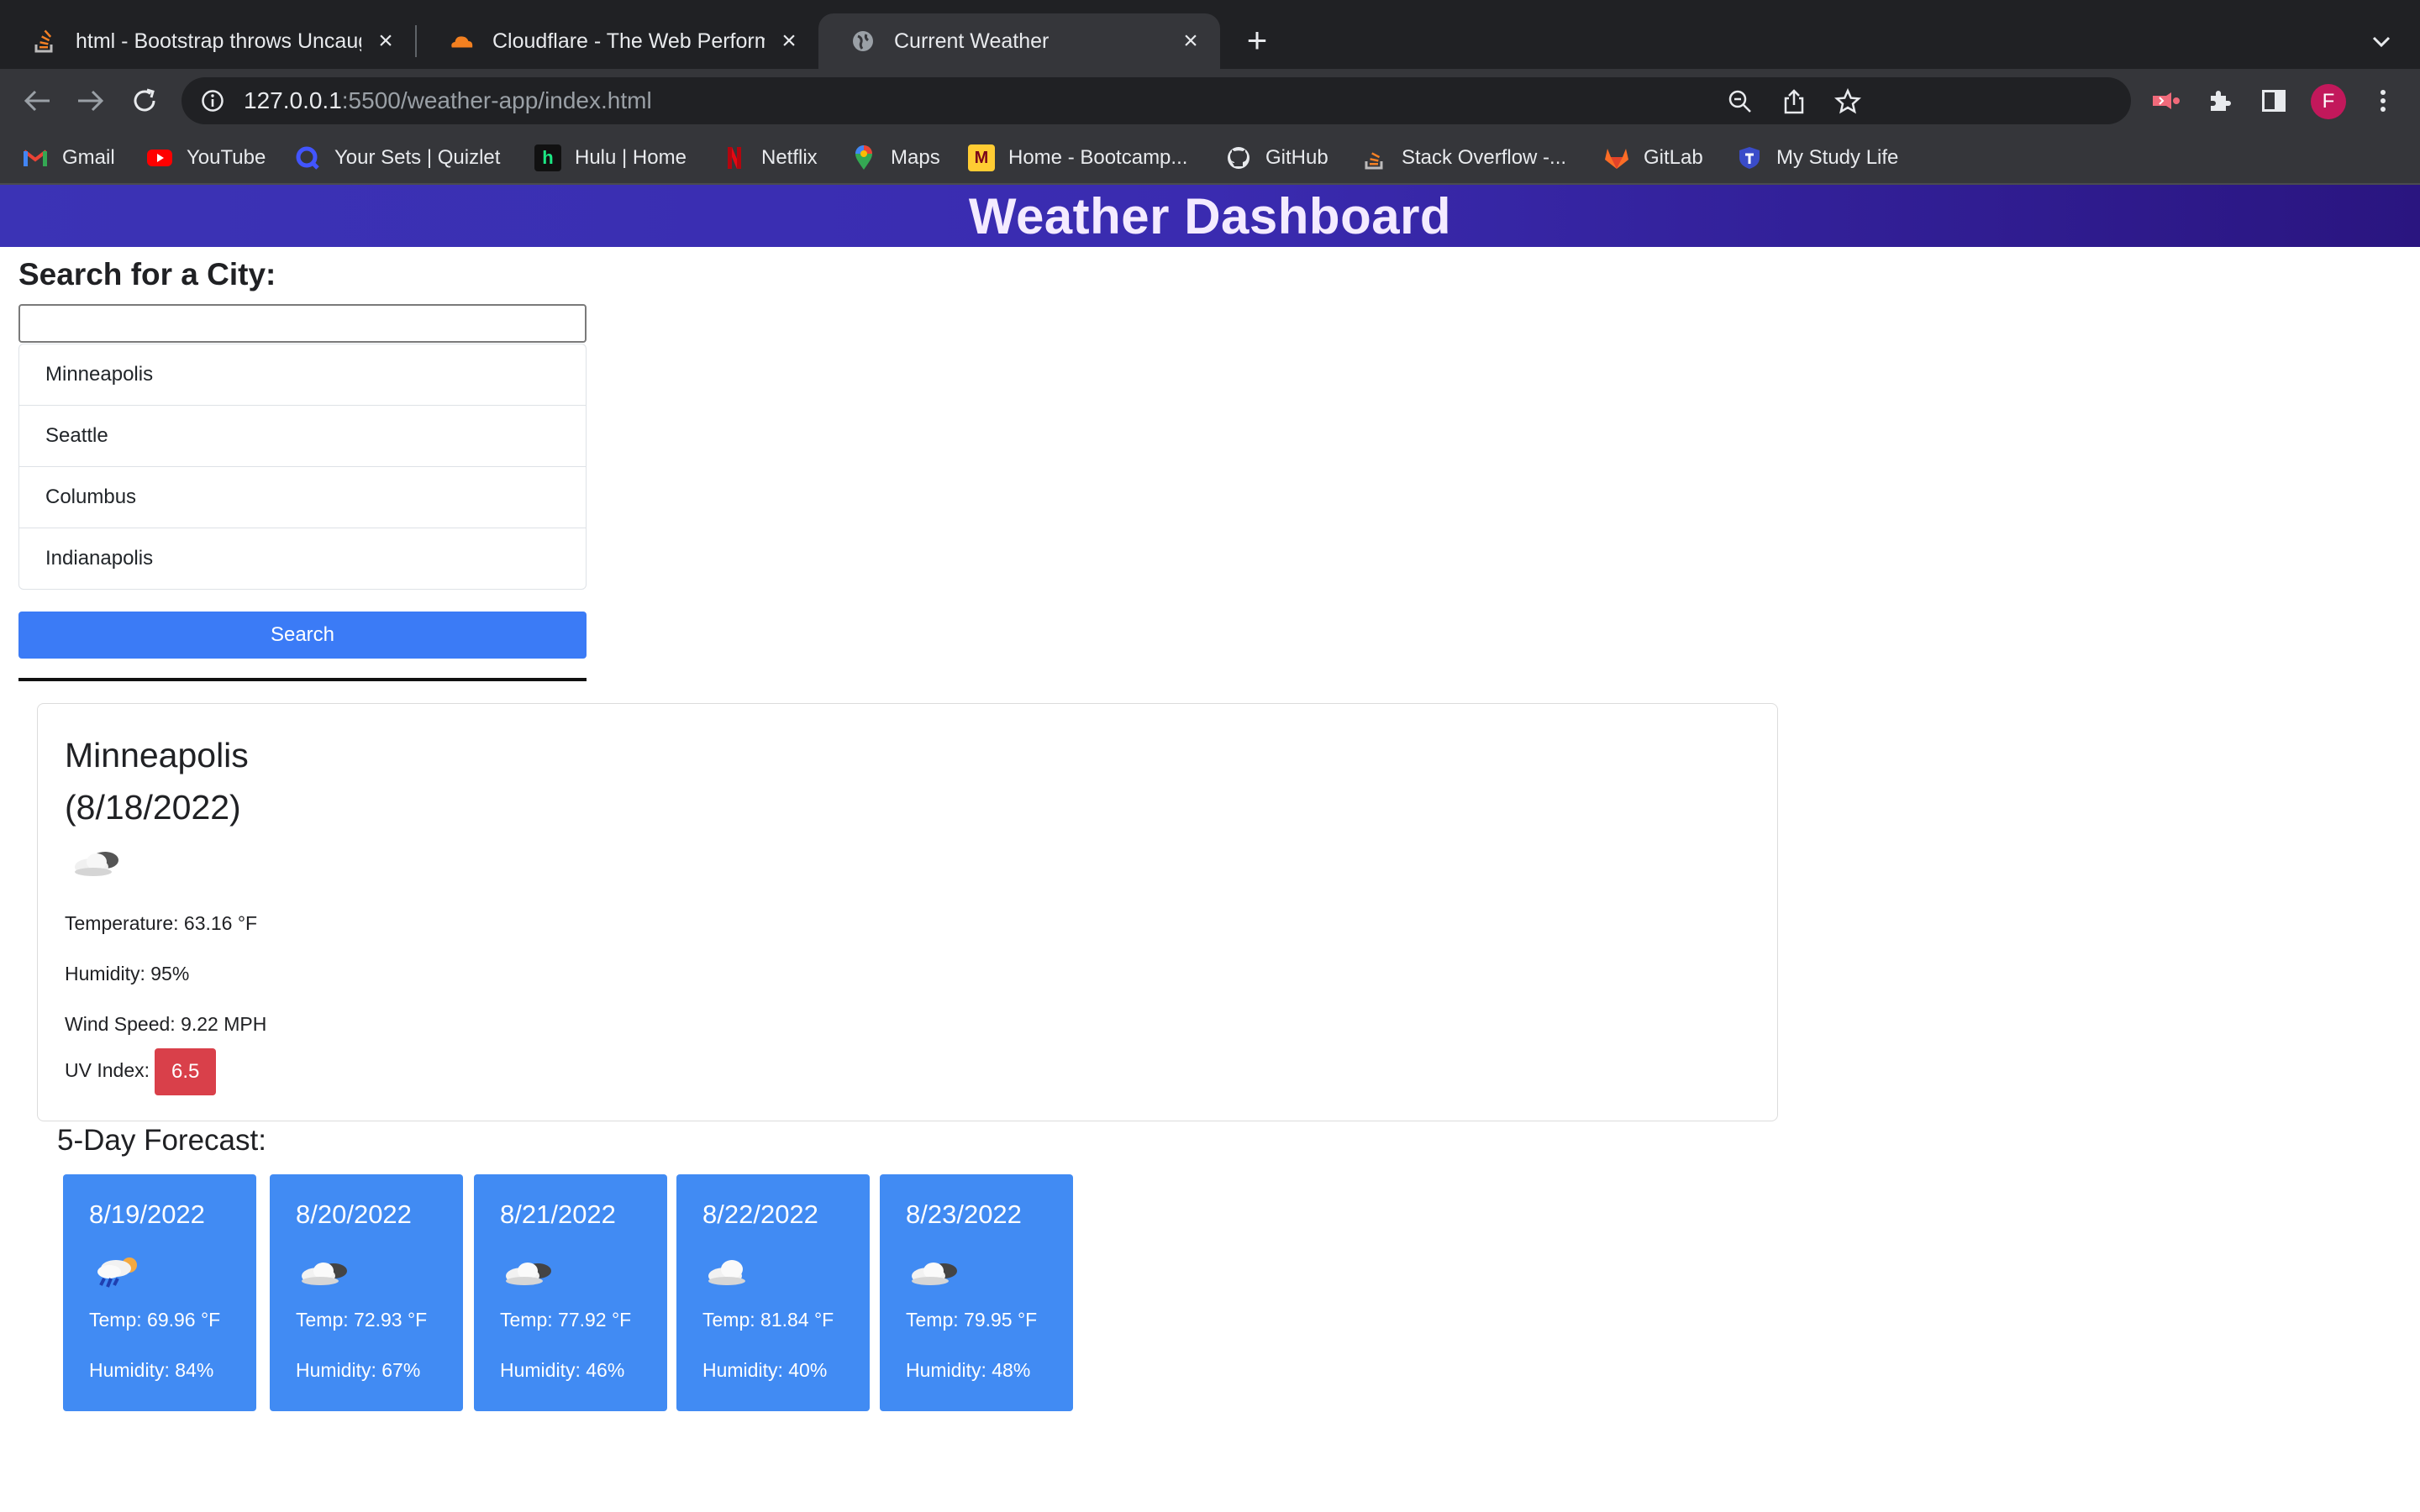 The image size is (2420, 1512). Describe the element at coordinates (1156, 100) in the screenshot. I see `address-bar: 127.0.0.1:5500/weather-app/index.html` at that location.